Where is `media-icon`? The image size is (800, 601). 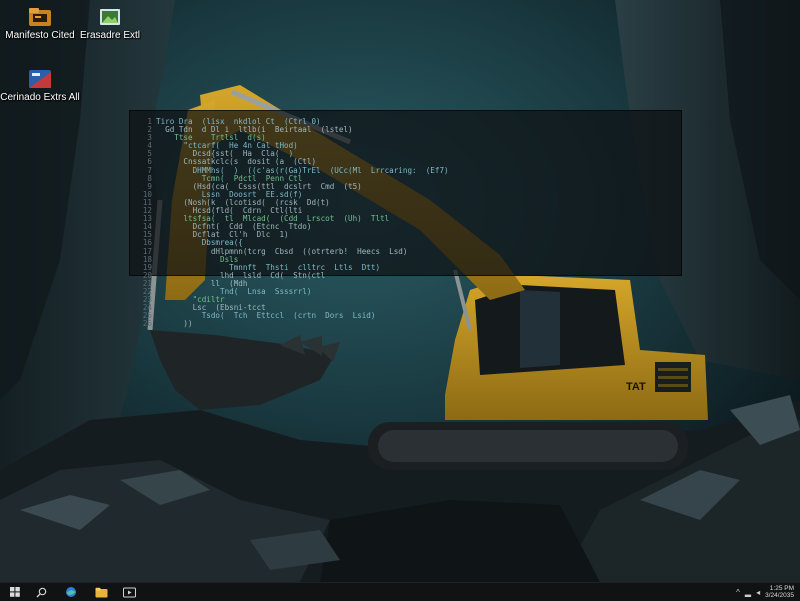
media-icon is located at coordinates (129, 592).